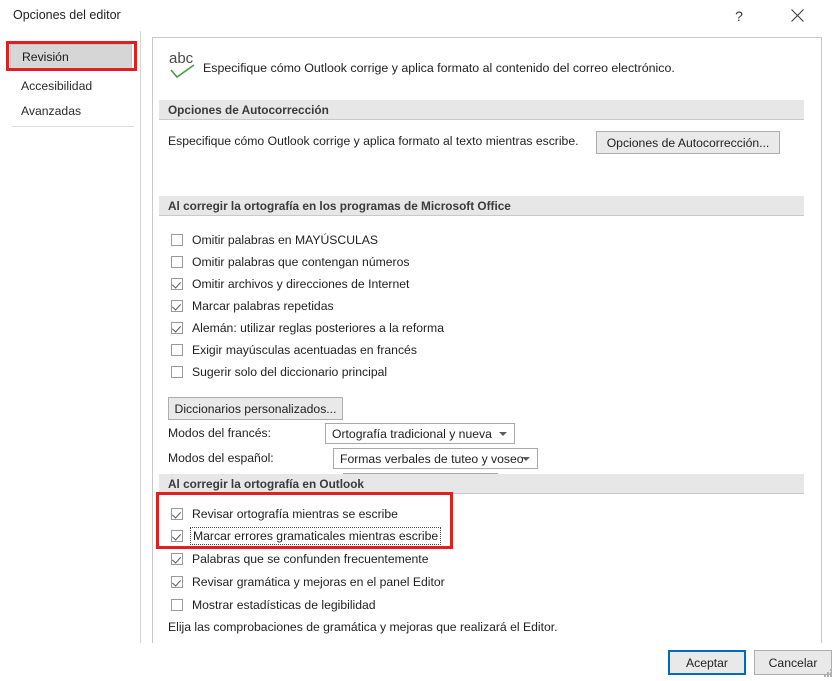 This screenshot has height=681, width=835. Describe the element at coordinates (412, 433) in the screenshot. I see `combo-value: Ortografía tradicional y nueva` at that location.